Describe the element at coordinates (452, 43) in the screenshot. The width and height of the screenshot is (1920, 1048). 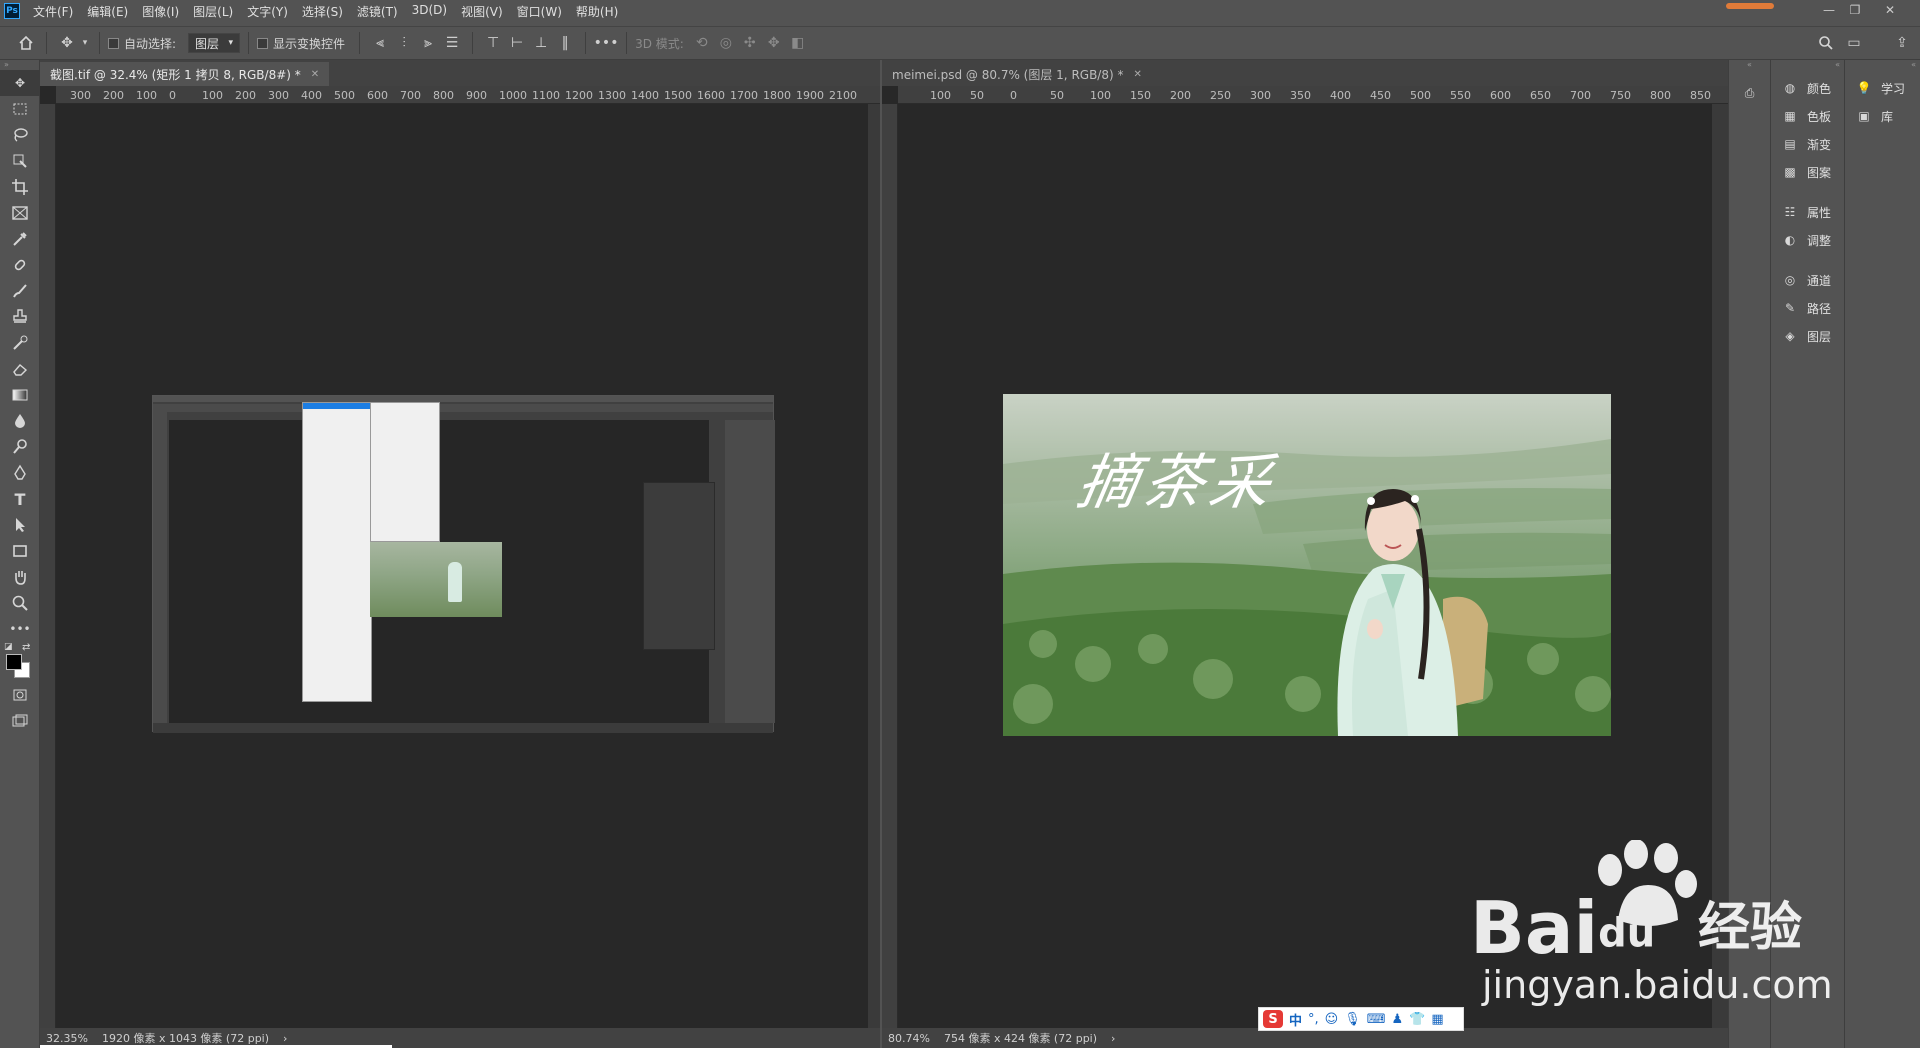
I see `distribute-icon: ☰` at that location.